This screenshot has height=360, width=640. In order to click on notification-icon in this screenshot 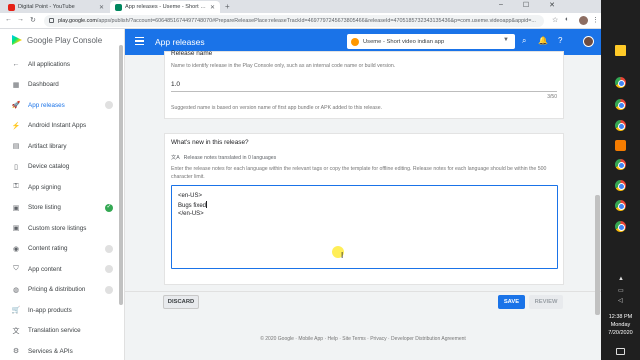, I will do `click(620, 351)`.